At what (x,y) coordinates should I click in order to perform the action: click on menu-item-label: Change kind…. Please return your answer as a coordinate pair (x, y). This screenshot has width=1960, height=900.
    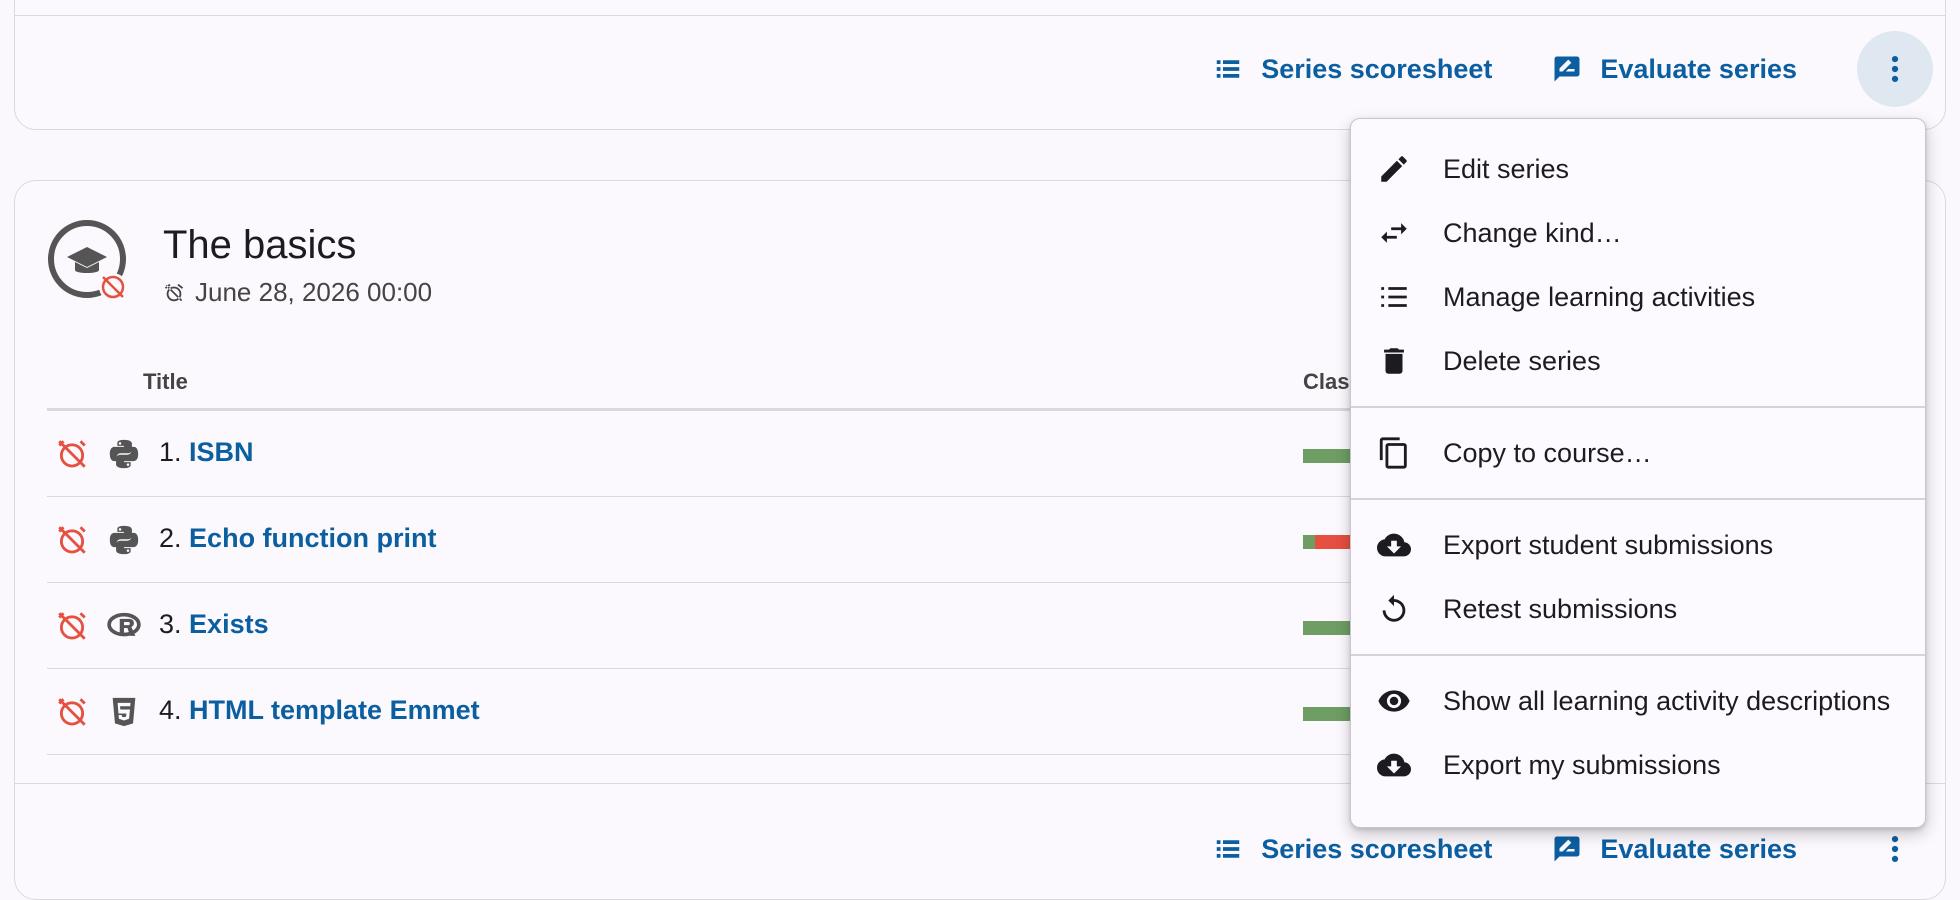
    Looking at the image, I should click on (1532, 232).